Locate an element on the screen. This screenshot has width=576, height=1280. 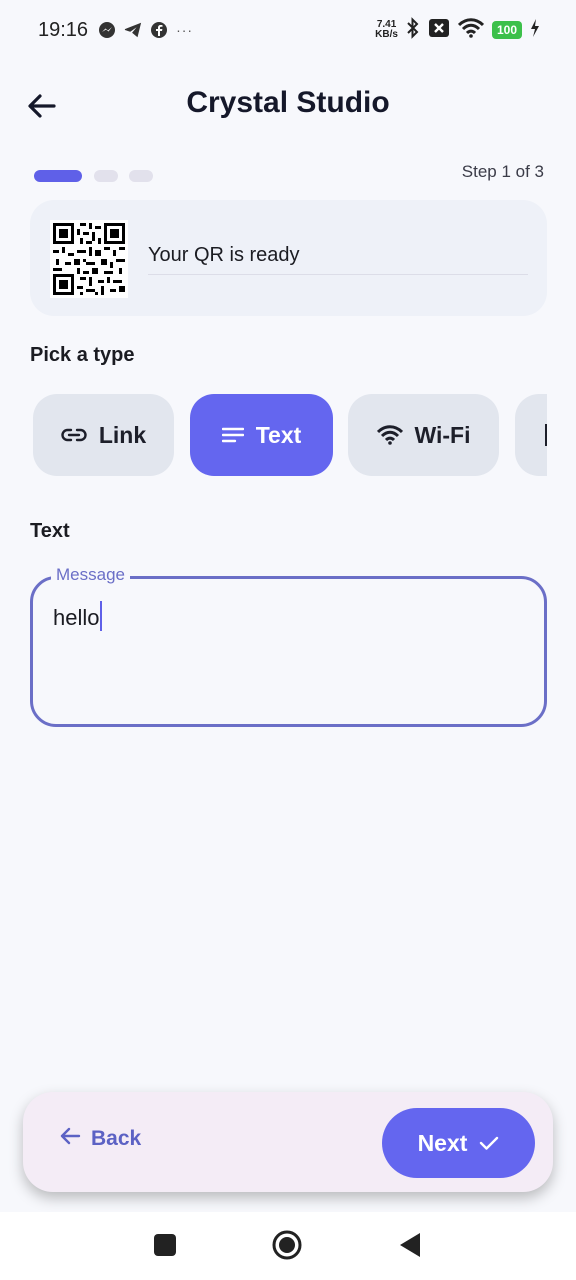
net-speed-unit: KB/s is located at coordinates (386, 34).